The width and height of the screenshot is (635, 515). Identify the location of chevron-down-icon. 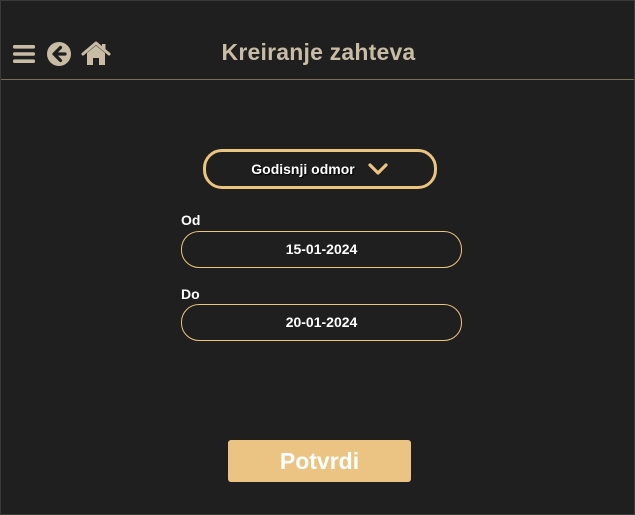
(378, 169).